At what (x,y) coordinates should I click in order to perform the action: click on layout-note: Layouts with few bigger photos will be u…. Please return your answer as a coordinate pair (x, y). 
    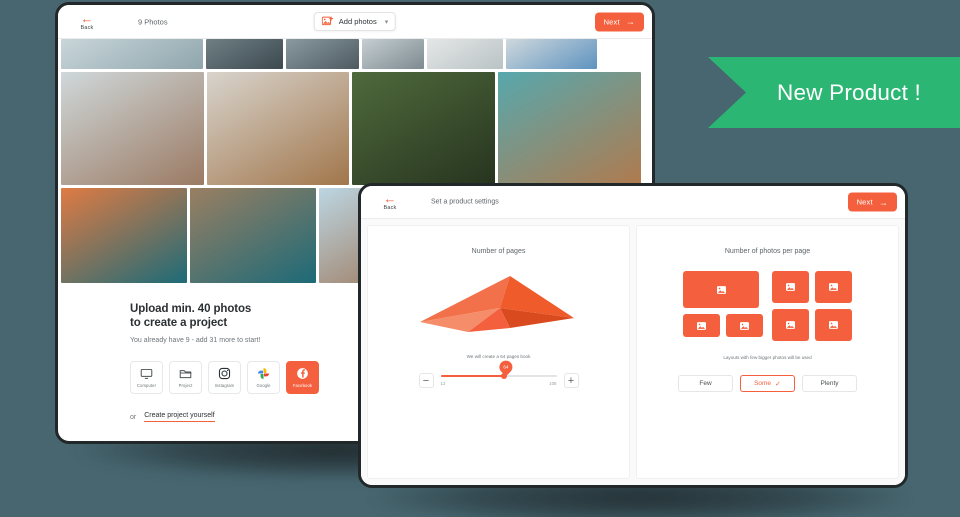
    Looking at the image, I should click on (767, 357).